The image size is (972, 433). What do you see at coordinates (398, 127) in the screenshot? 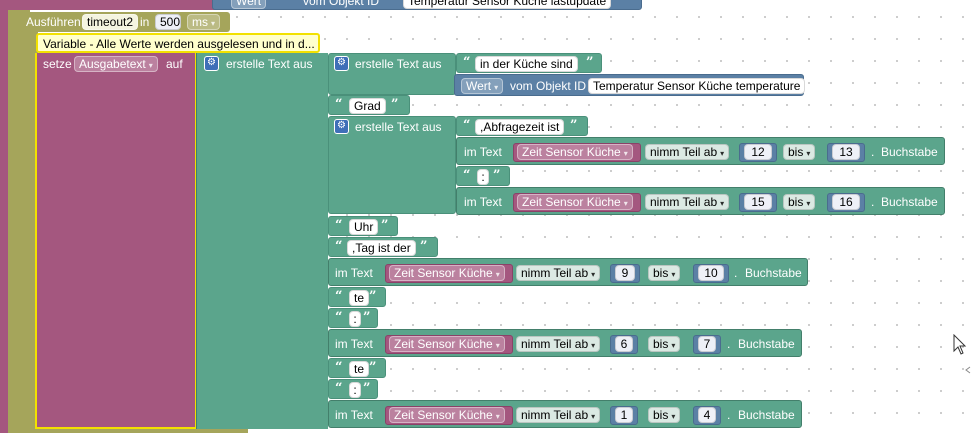
I see `create-text-label-2: erstelle Text aus` at bounding box center [398, 127].